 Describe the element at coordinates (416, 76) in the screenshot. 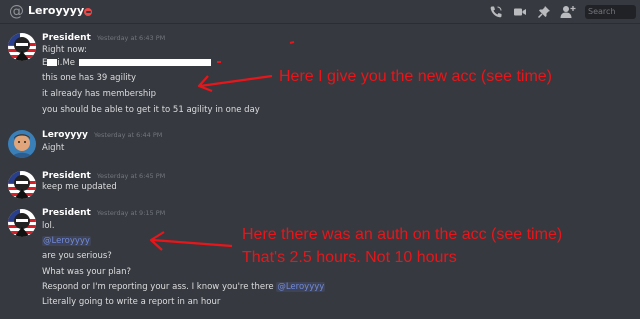

I see `annotation-text: Here I give you the new acc (see time)` at that location.